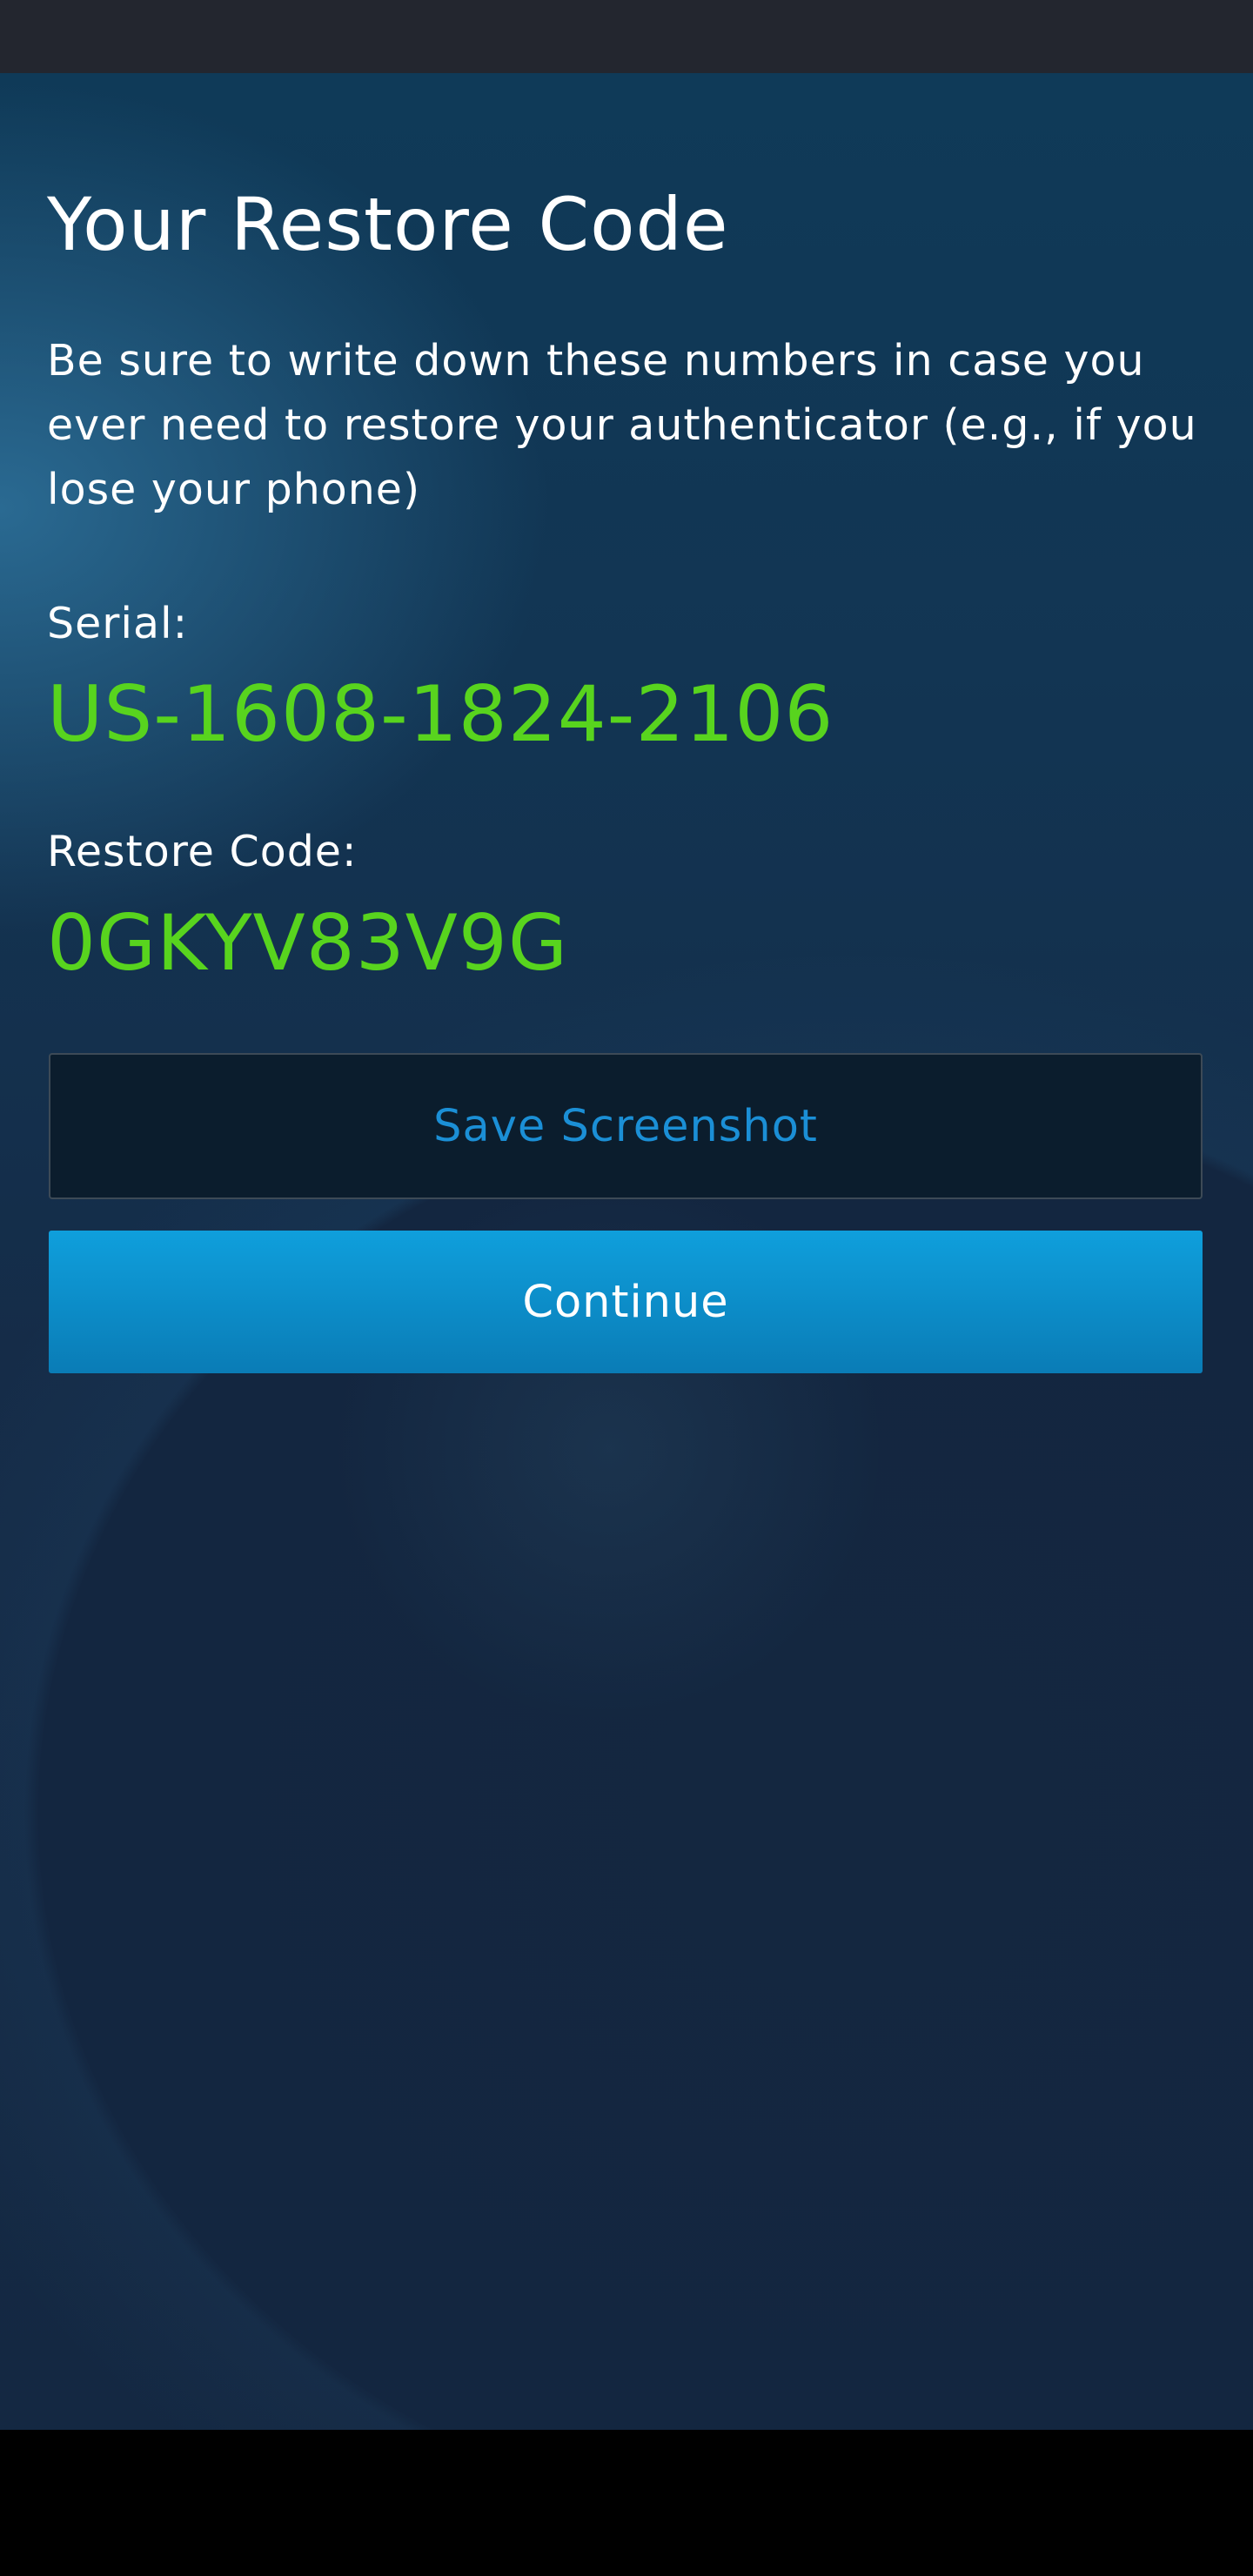  I want to click on save-screenshot-label: Save Screenshot, so click(625, 1126).